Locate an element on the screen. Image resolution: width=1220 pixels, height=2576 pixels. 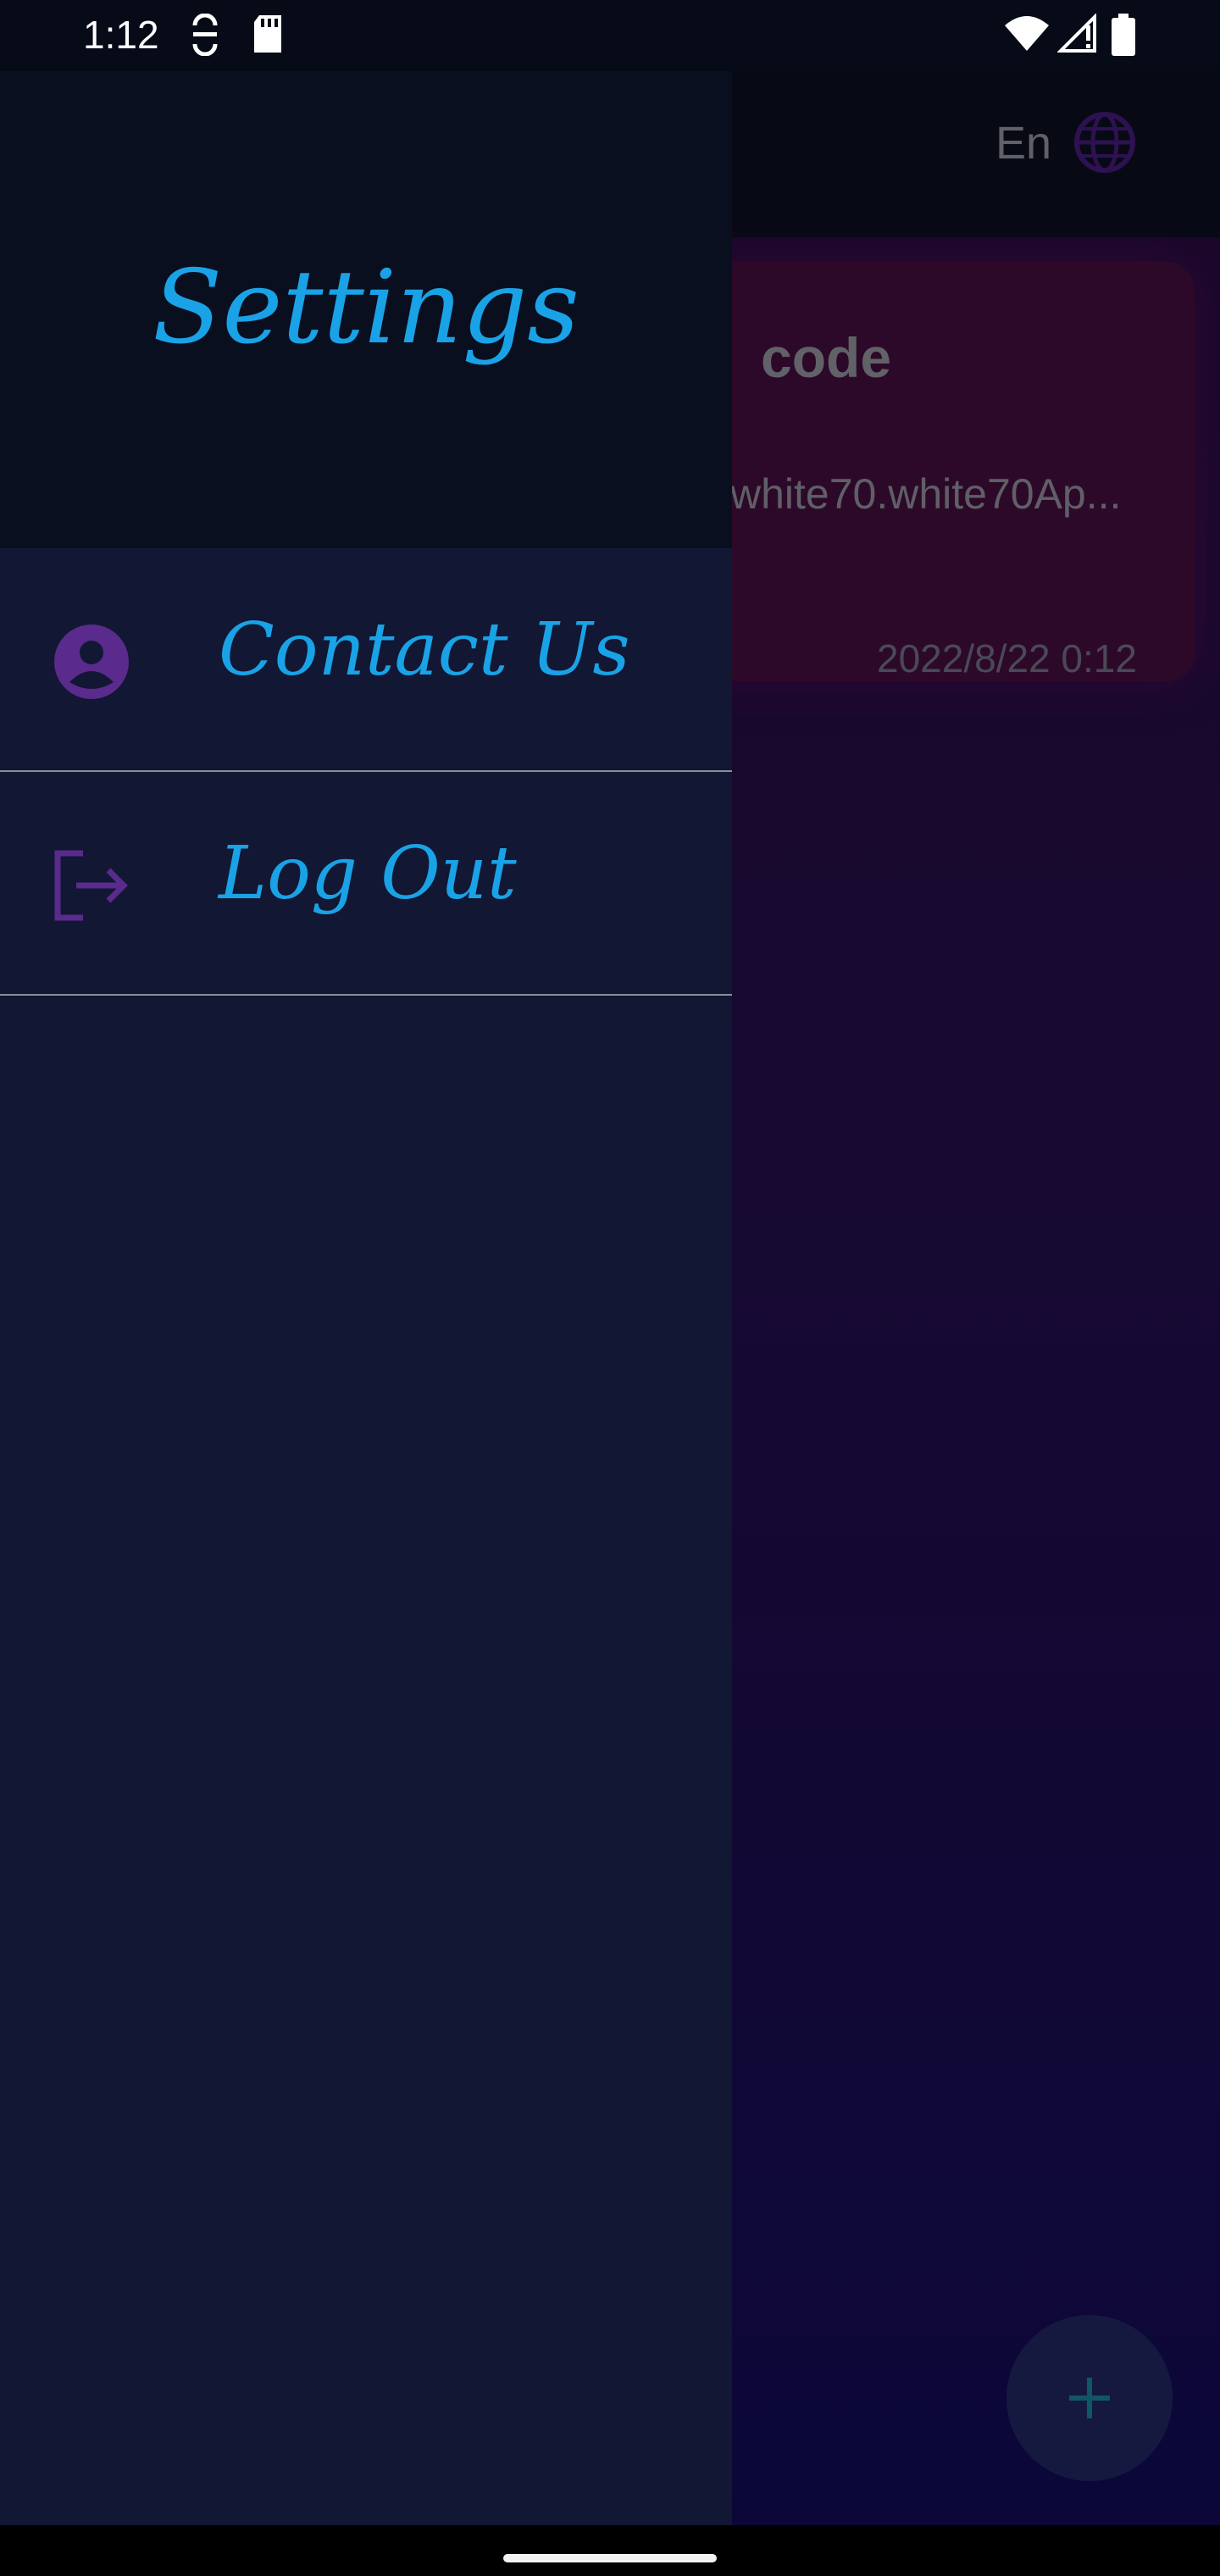
sd-card-icon is located at coordinates (267, 34).